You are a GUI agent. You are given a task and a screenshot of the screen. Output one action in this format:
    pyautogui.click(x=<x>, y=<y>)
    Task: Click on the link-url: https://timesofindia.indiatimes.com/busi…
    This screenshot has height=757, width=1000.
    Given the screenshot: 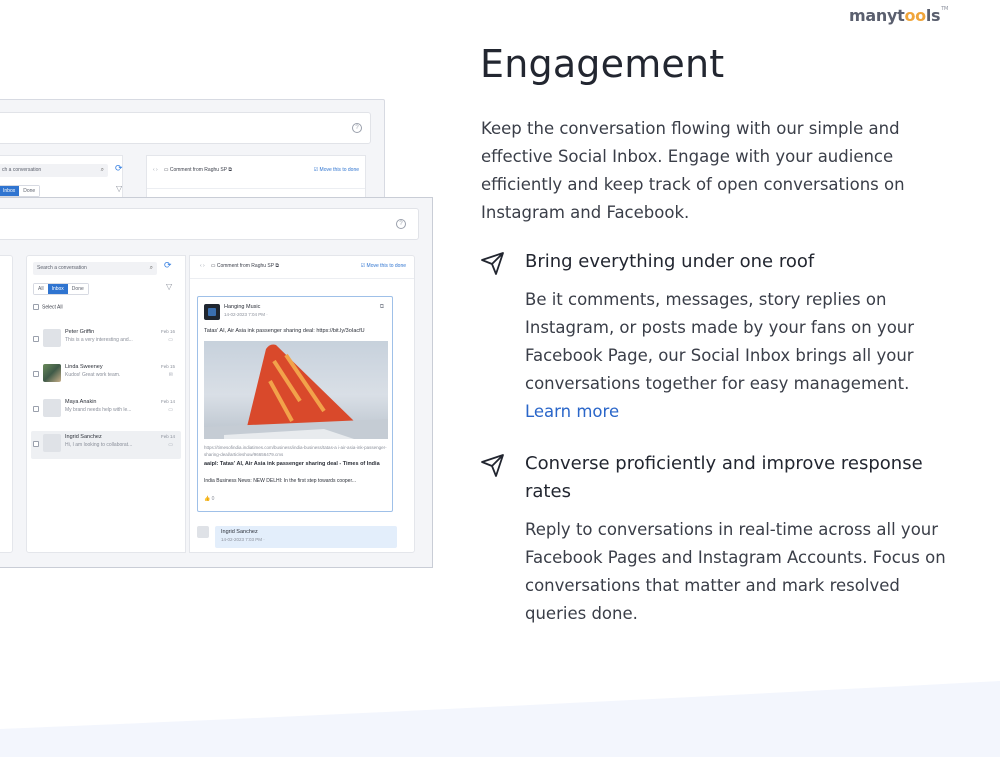 What is the action you would take?
    pyautogui.click(x=296, y=451)
    